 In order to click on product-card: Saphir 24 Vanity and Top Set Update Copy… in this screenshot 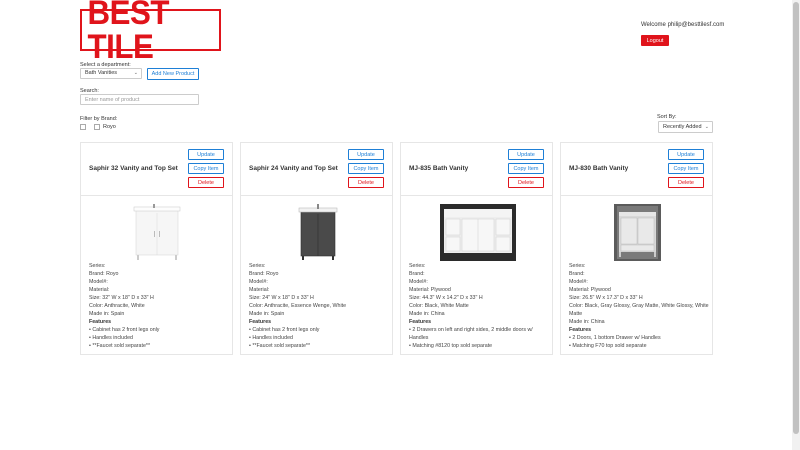, I will do `click(316, 248)`.